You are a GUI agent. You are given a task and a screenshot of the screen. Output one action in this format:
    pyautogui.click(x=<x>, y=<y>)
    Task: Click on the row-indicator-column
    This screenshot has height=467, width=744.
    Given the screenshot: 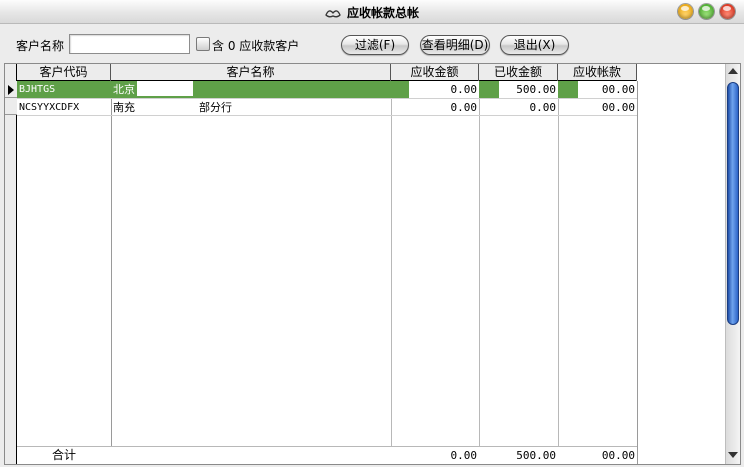 What is the action you would take?
    pyautogui.click(x=11, y=264)
    